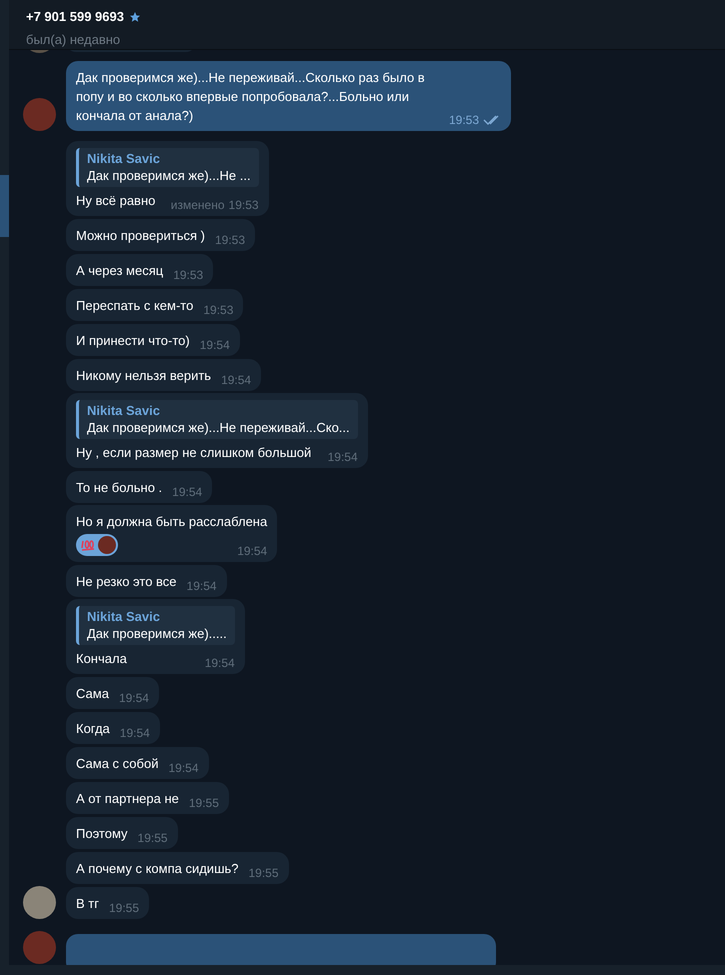 The width and height of the screenshot is (725, 975). What do you see at coordinates (88, 545) in the screenshot?
I see `hundred-points-icon` at bounding box center [88, 545].